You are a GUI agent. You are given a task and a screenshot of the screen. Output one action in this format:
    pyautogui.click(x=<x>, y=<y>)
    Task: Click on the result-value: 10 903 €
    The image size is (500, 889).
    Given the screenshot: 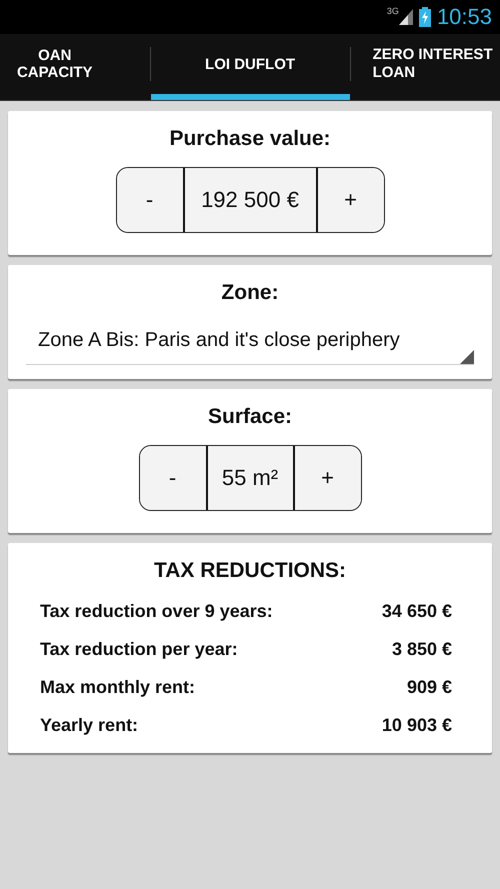 What is the action you would take?
    pyautogui.click(x=417, y=725)
    